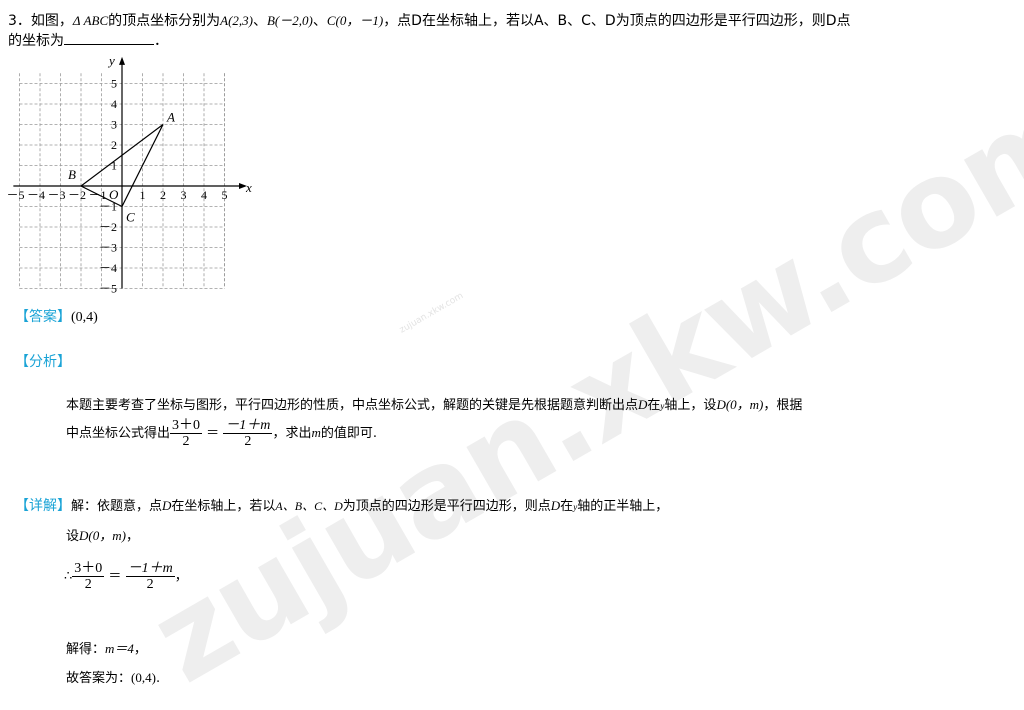  Describe the element at coordinates (163, 195) in the screenshot. I see `x-tick-label: 2` at that location.